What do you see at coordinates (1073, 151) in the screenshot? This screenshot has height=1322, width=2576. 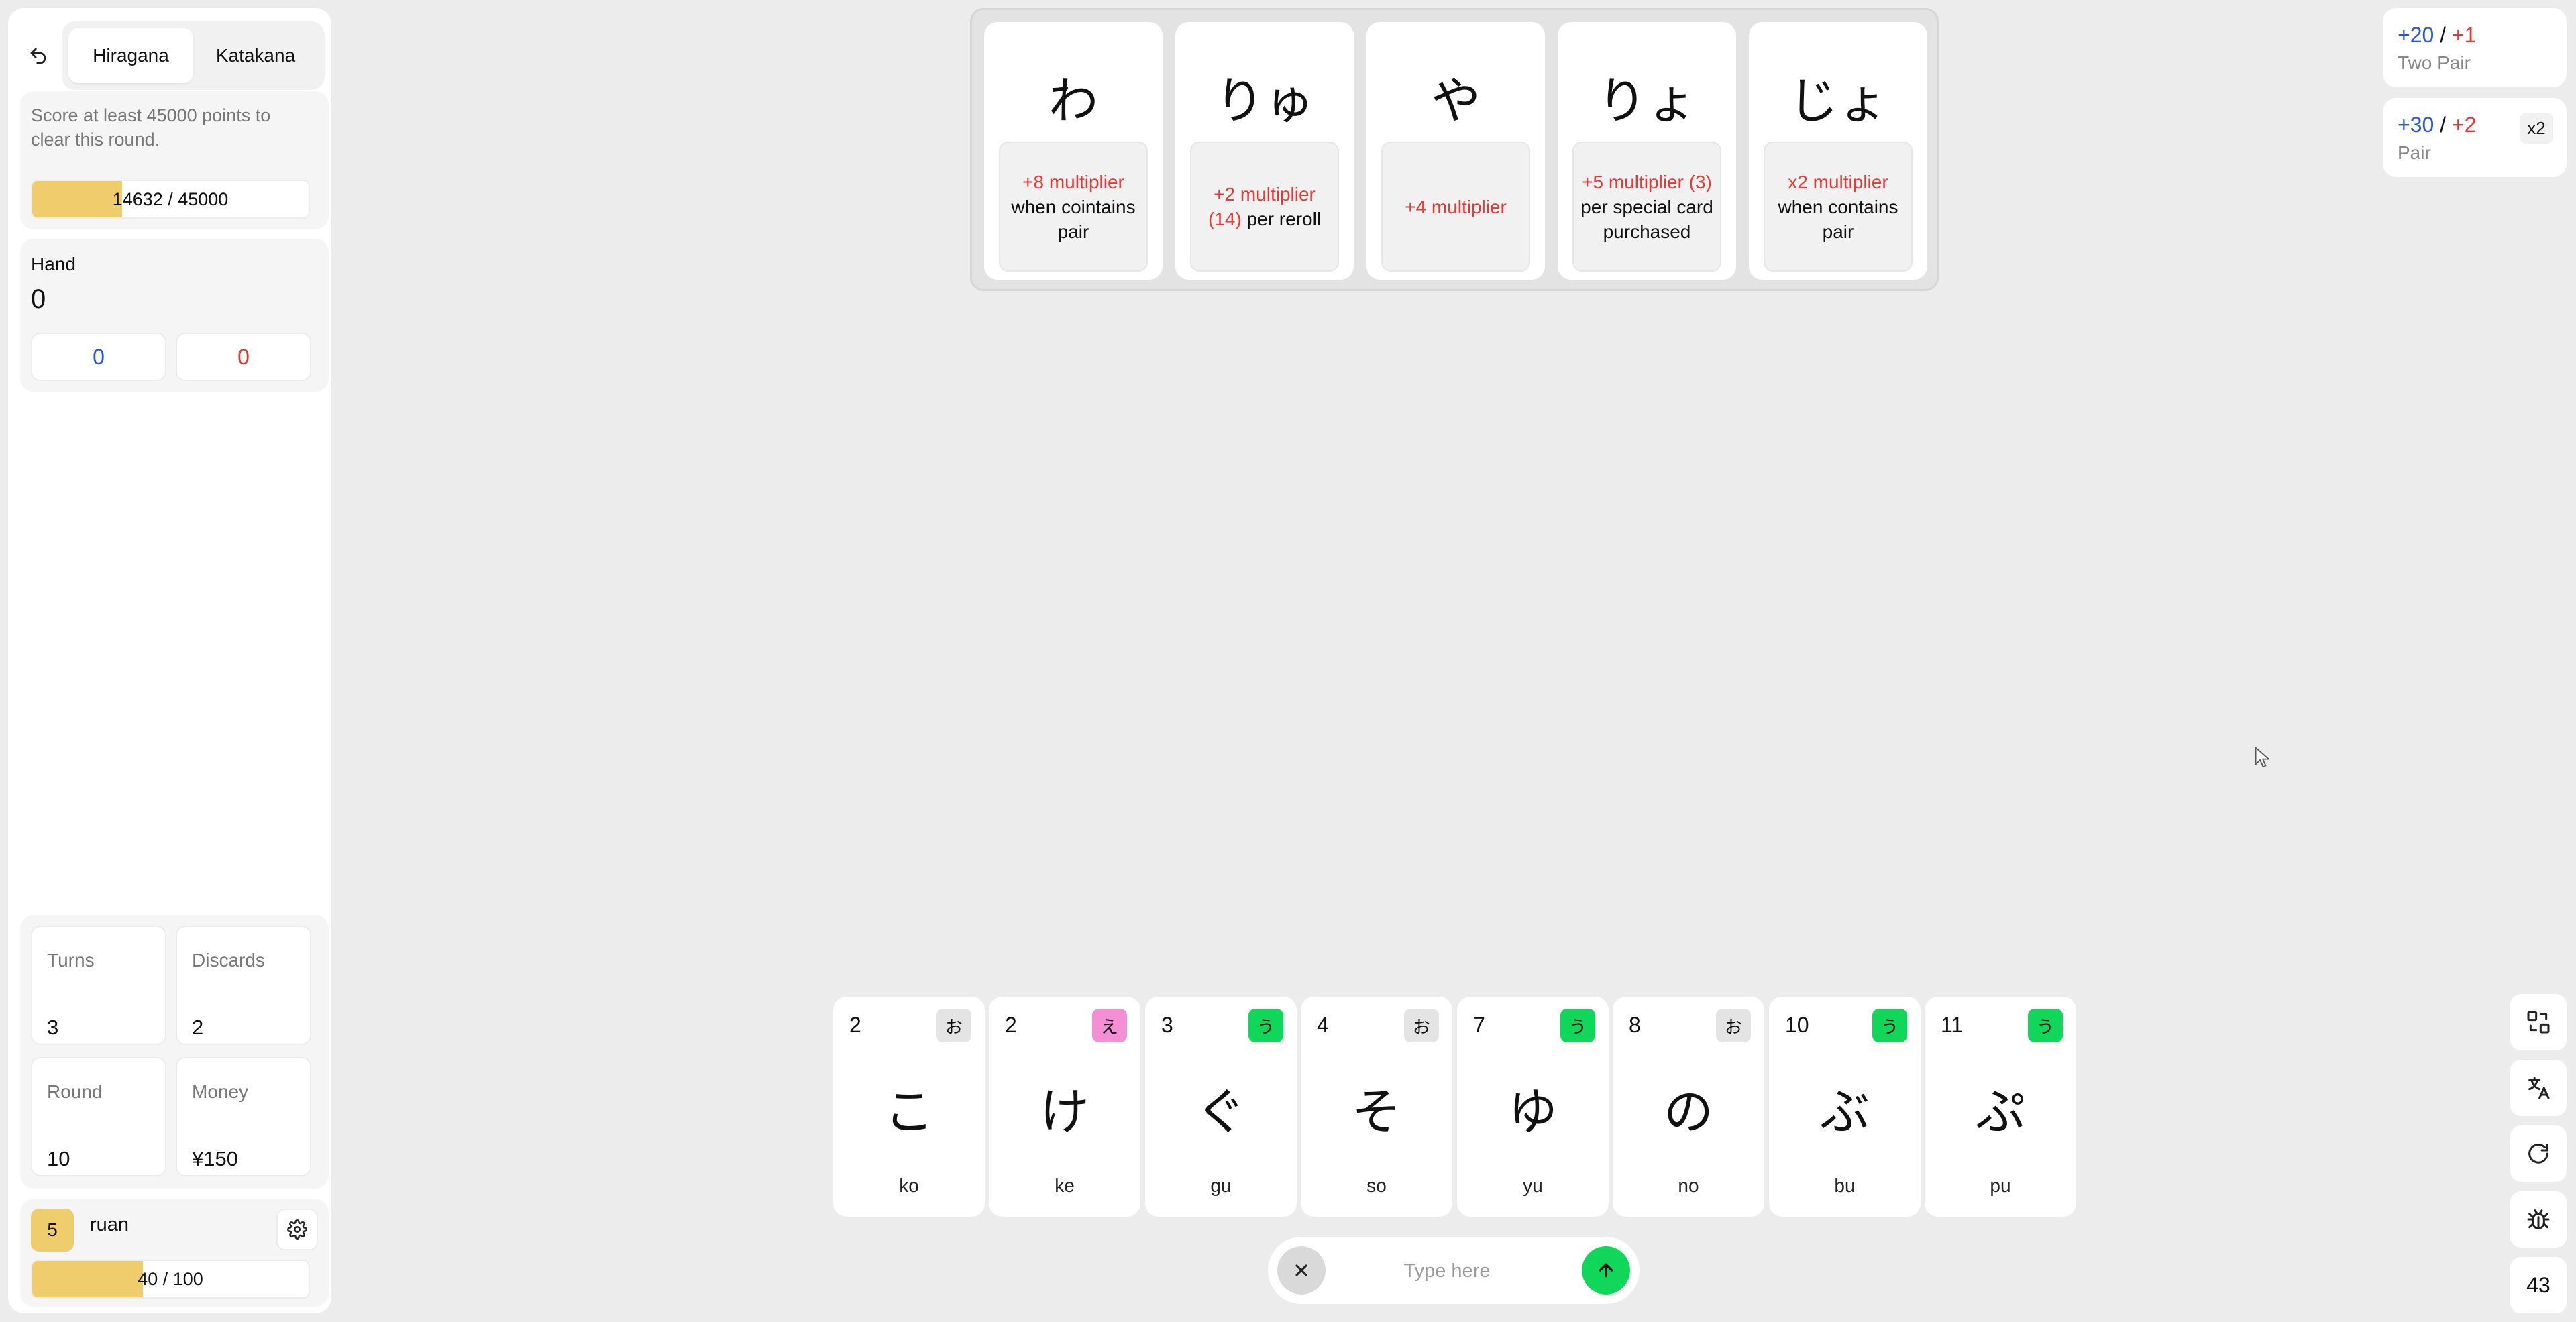 I see `joker-card: わ +8 multiplier when cointains pair` at bounding box center [1073, 151].